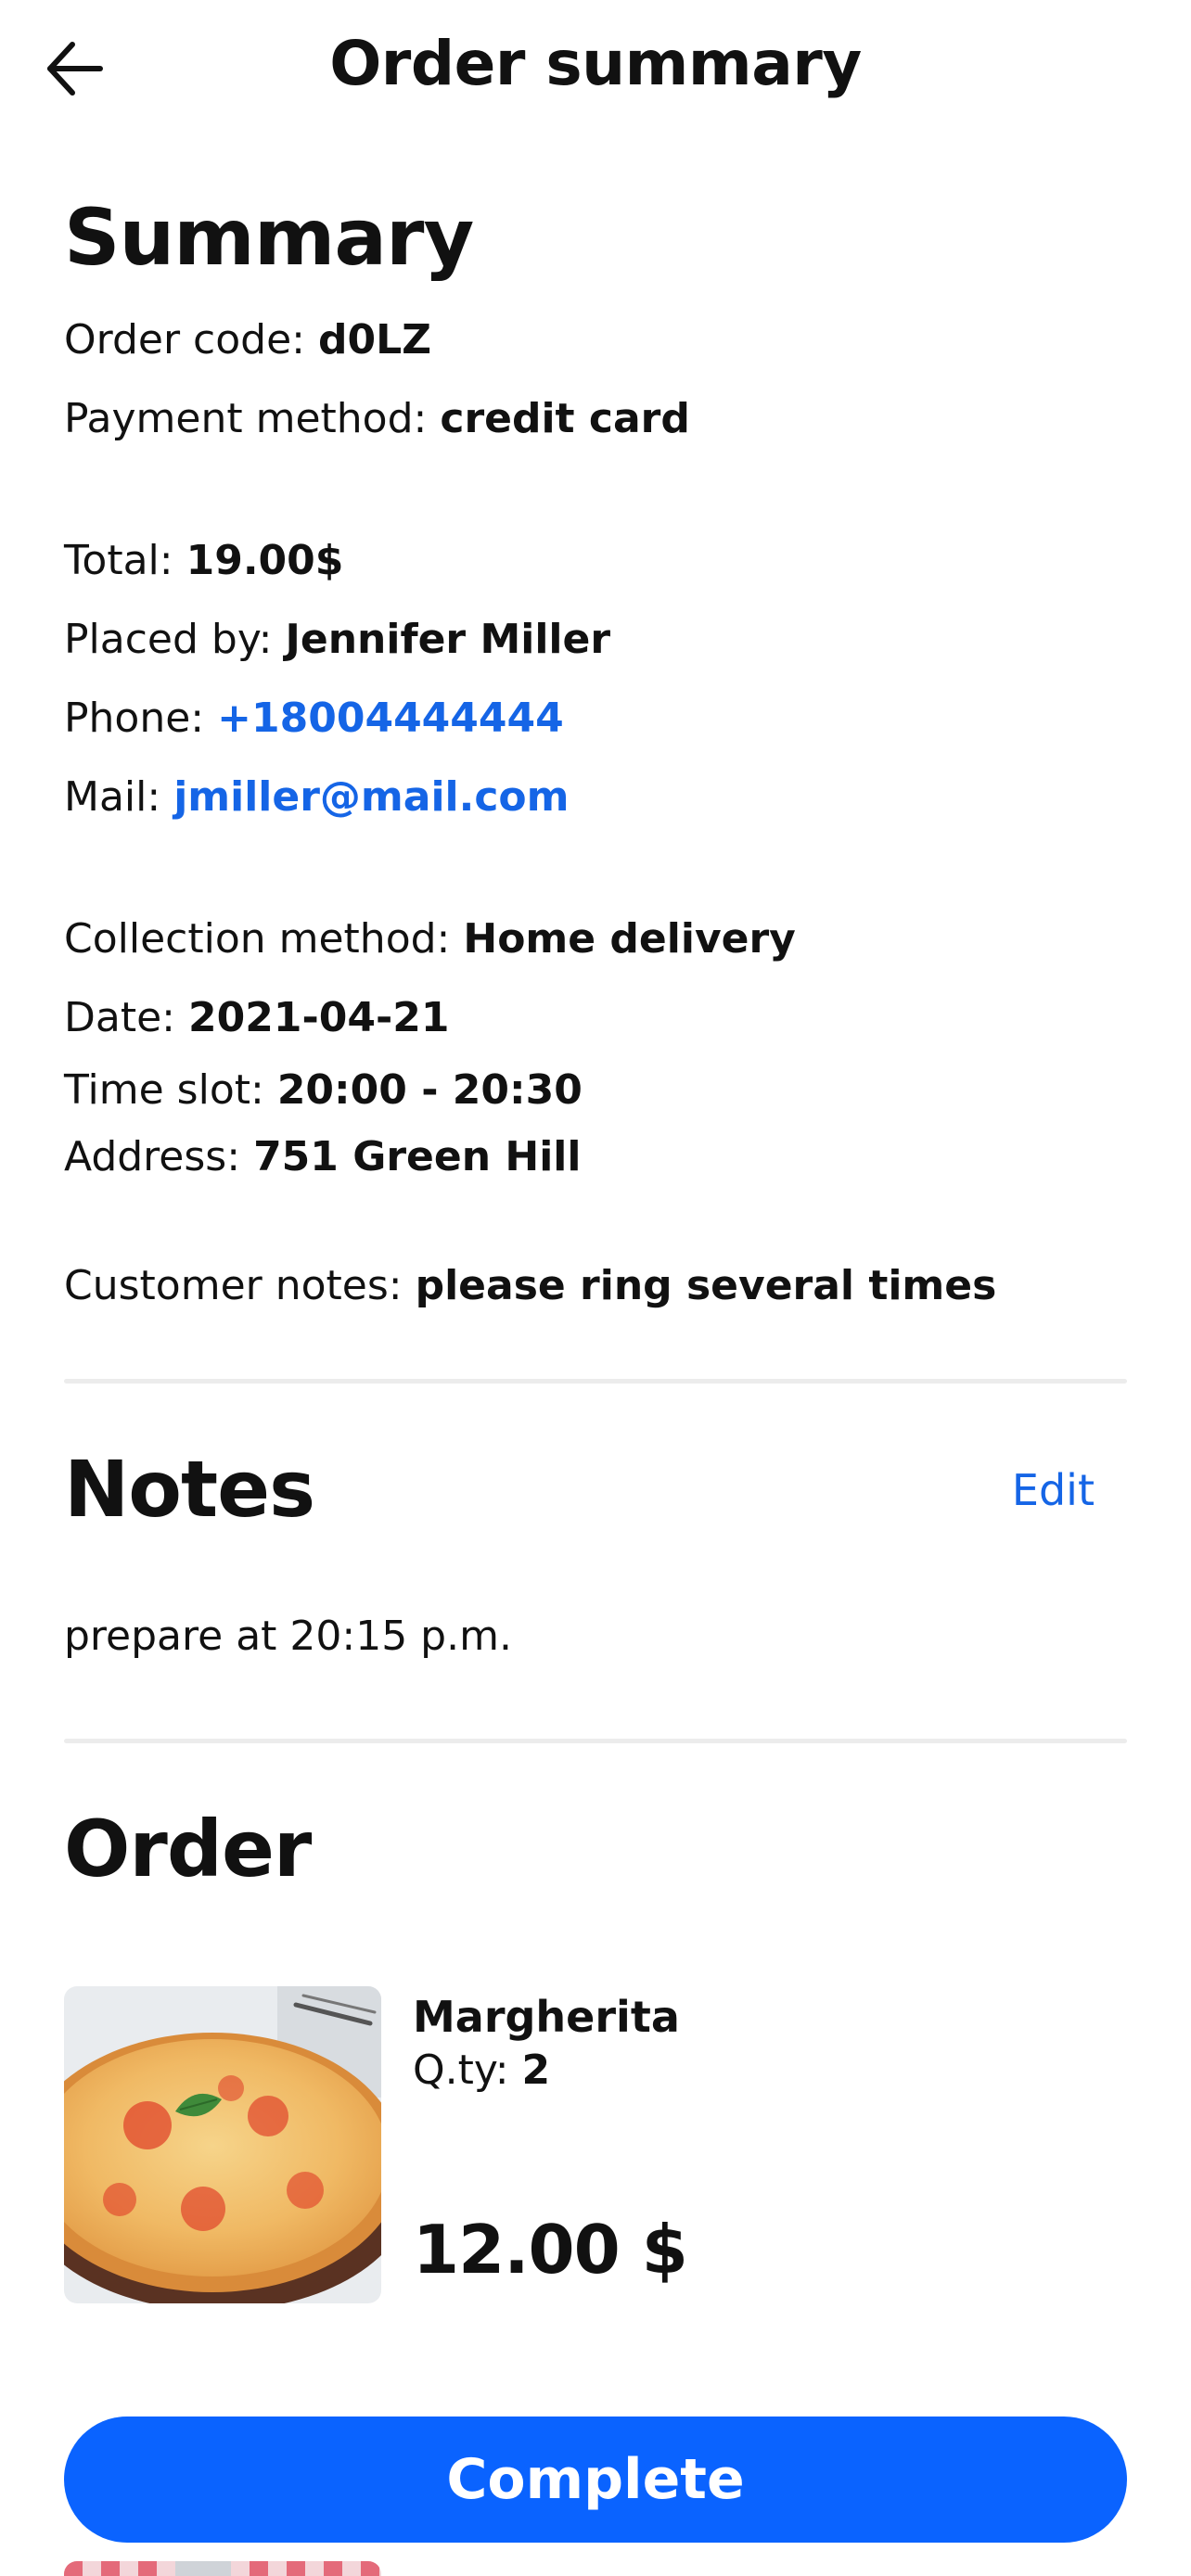  I want to click on item-quantity: Q.ty: 2, so click(550, 2071).